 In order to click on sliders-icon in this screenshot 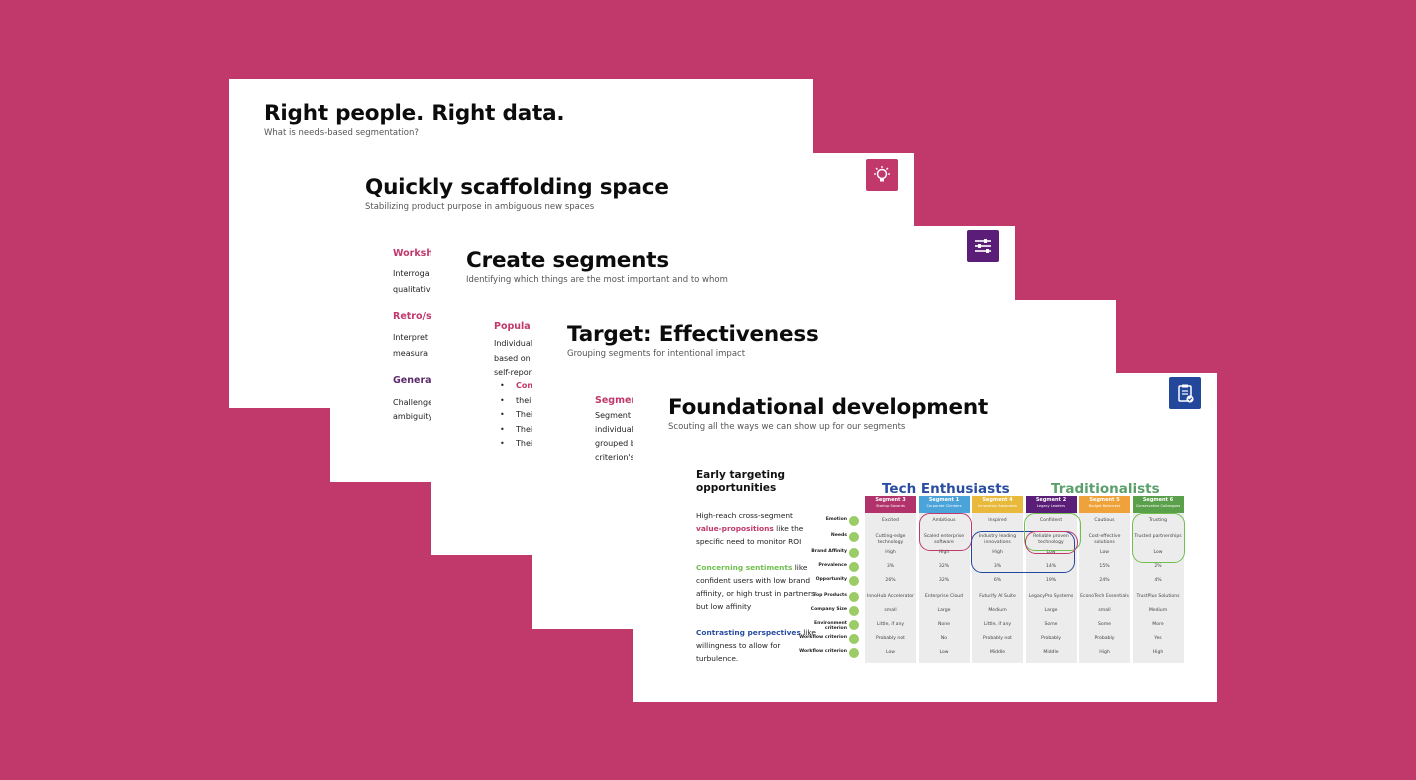, I will do `click(983, 246)`.